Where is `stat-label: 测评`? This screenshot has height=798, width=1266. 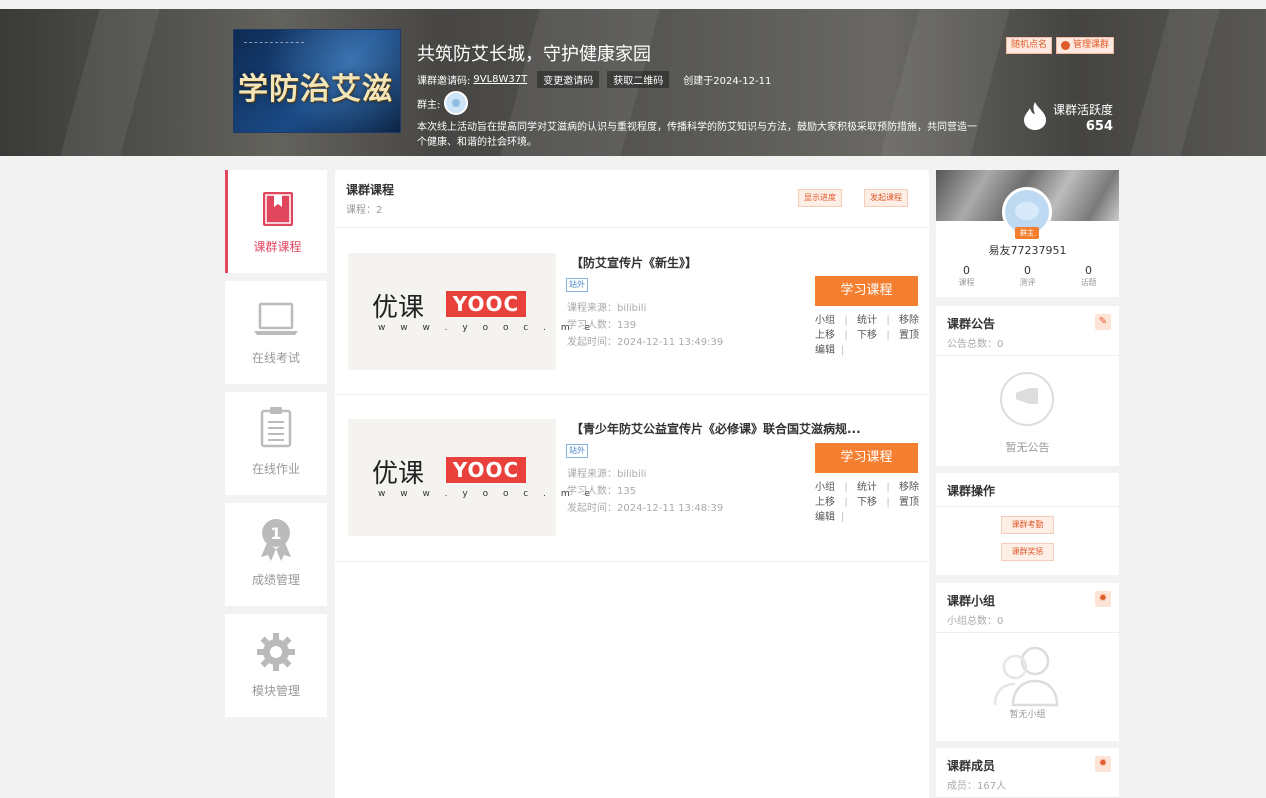 stat-label: 测评 is located at coordinates (1027, 282).